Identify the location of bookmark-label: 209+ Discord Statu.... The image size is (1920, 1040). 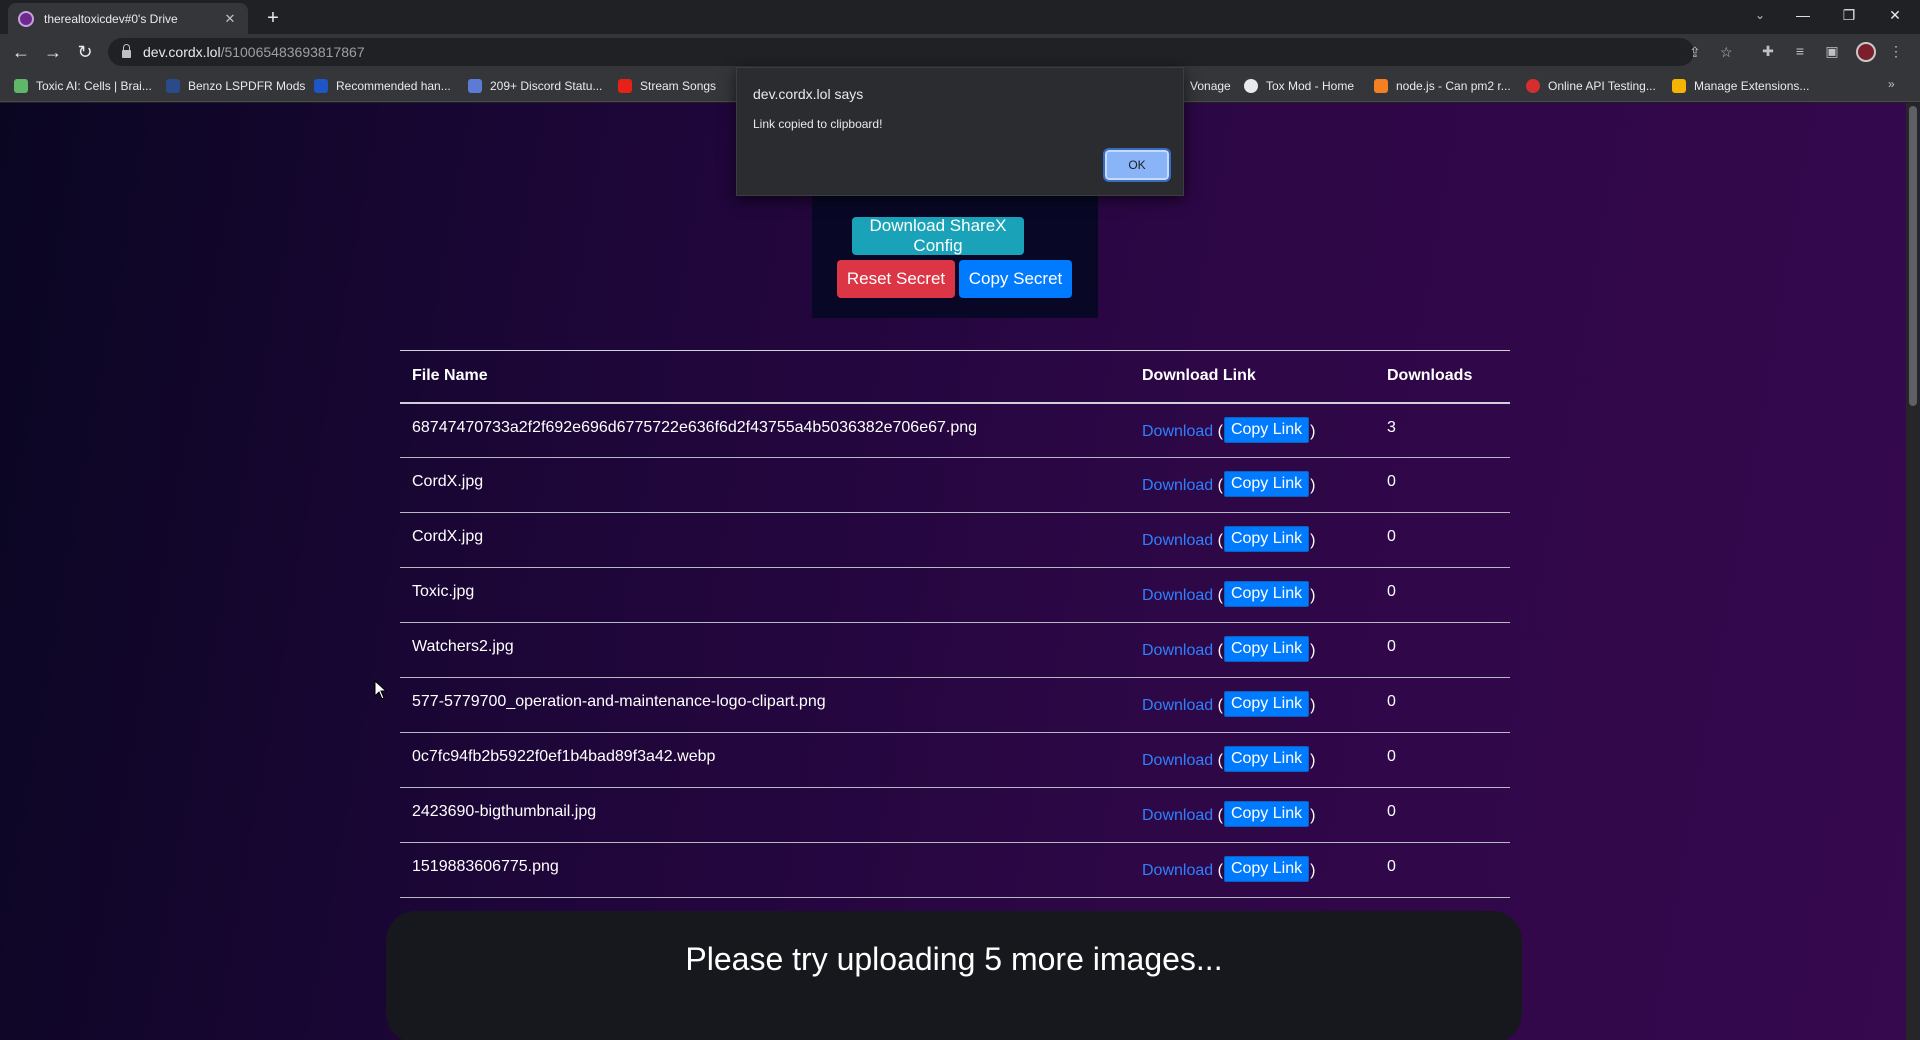
(546, 86).